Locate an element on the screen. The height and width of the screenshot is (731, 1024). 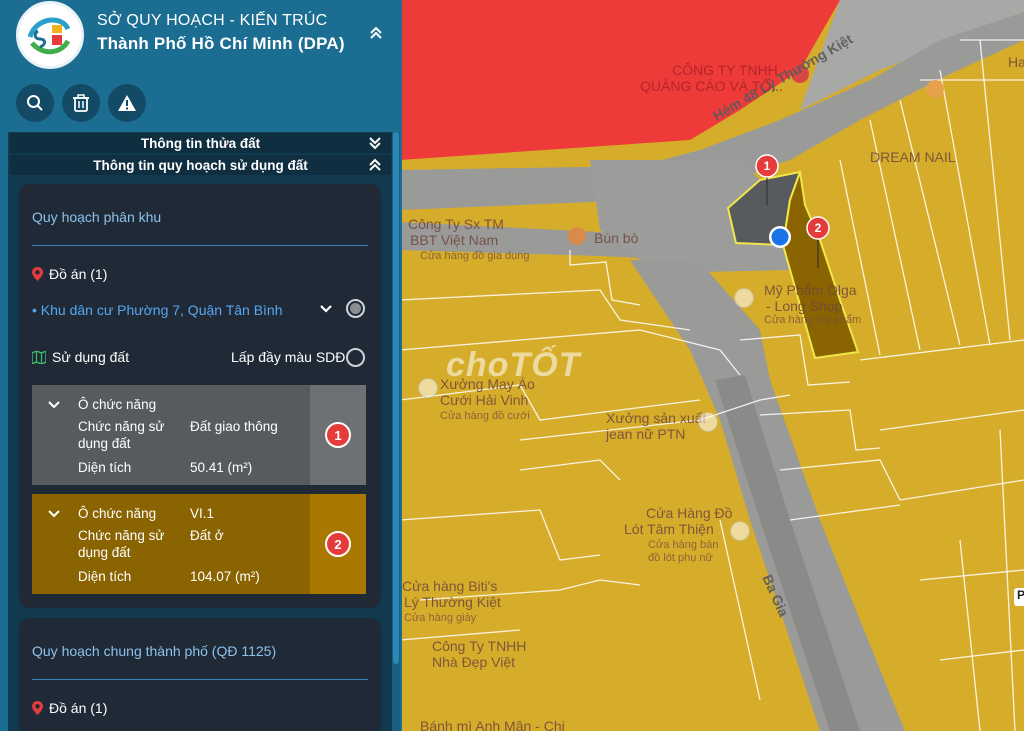
user-location-dot is located at coordinates (780, 237).